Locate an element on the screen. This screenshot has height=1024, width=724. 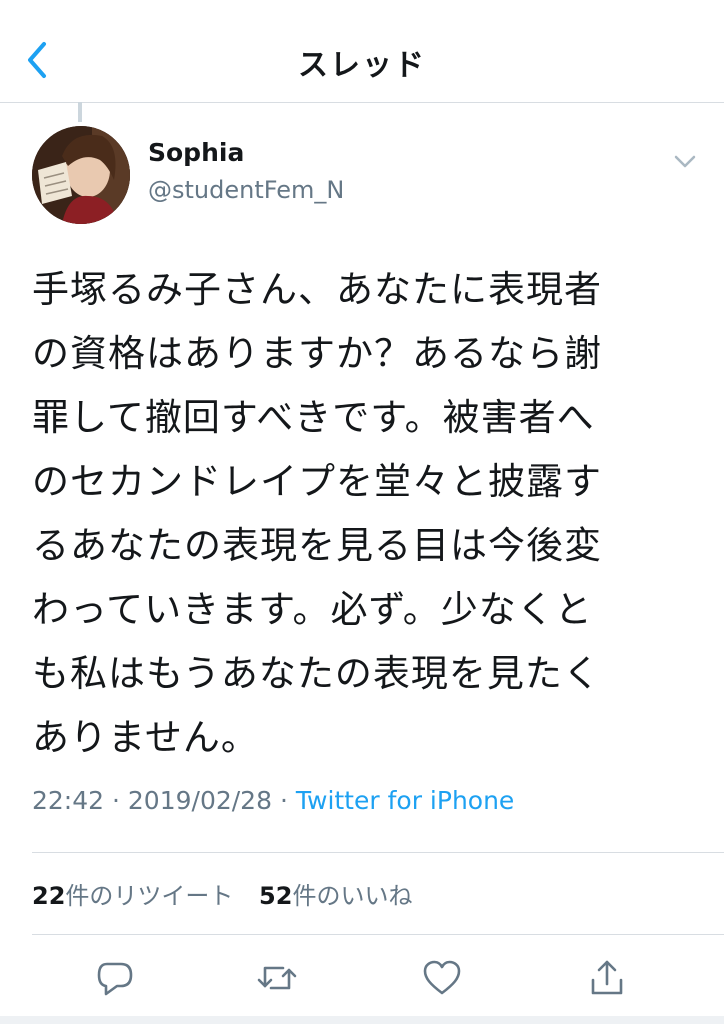
tweet-date: 2019/02/28 is located at coordinates (199, 800).